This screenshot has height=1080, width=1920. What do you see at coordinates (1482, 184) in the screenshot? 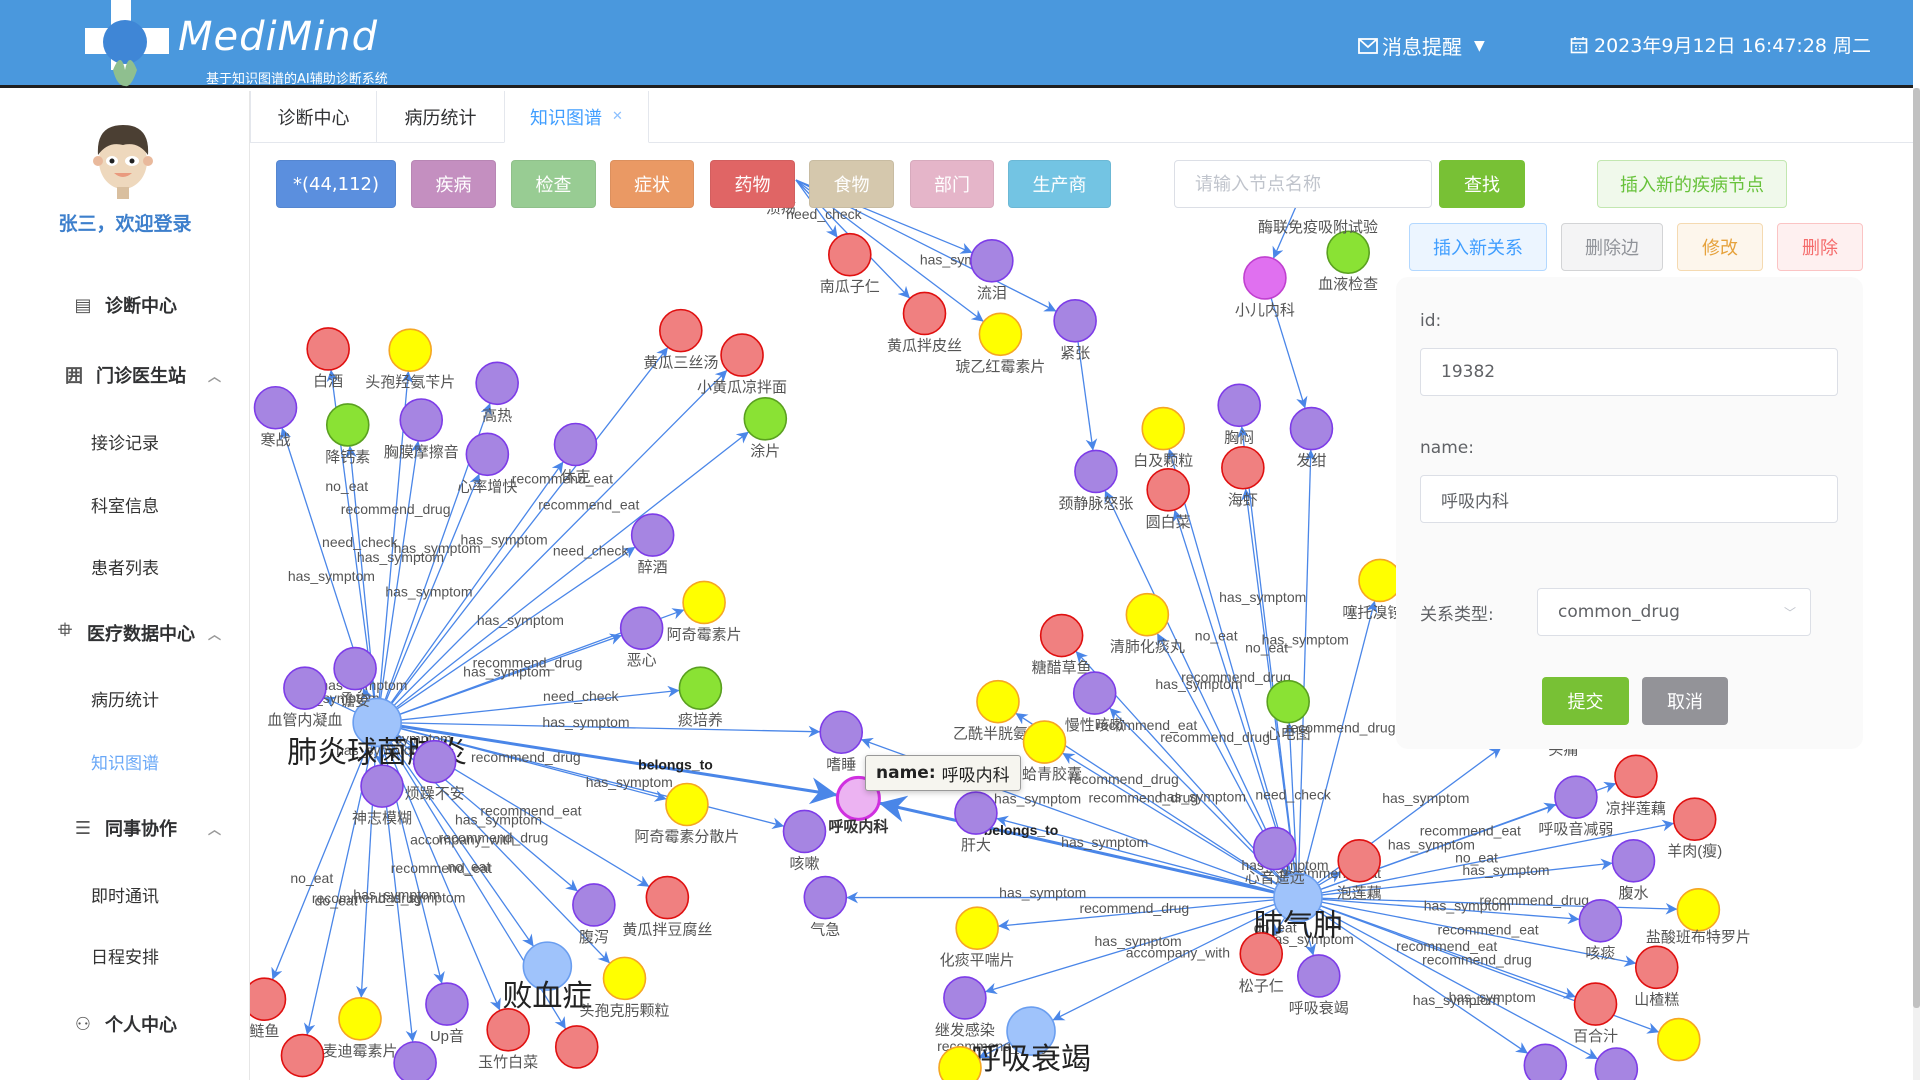
I see `search-button: 查找` at bounding box center [1482, 184].